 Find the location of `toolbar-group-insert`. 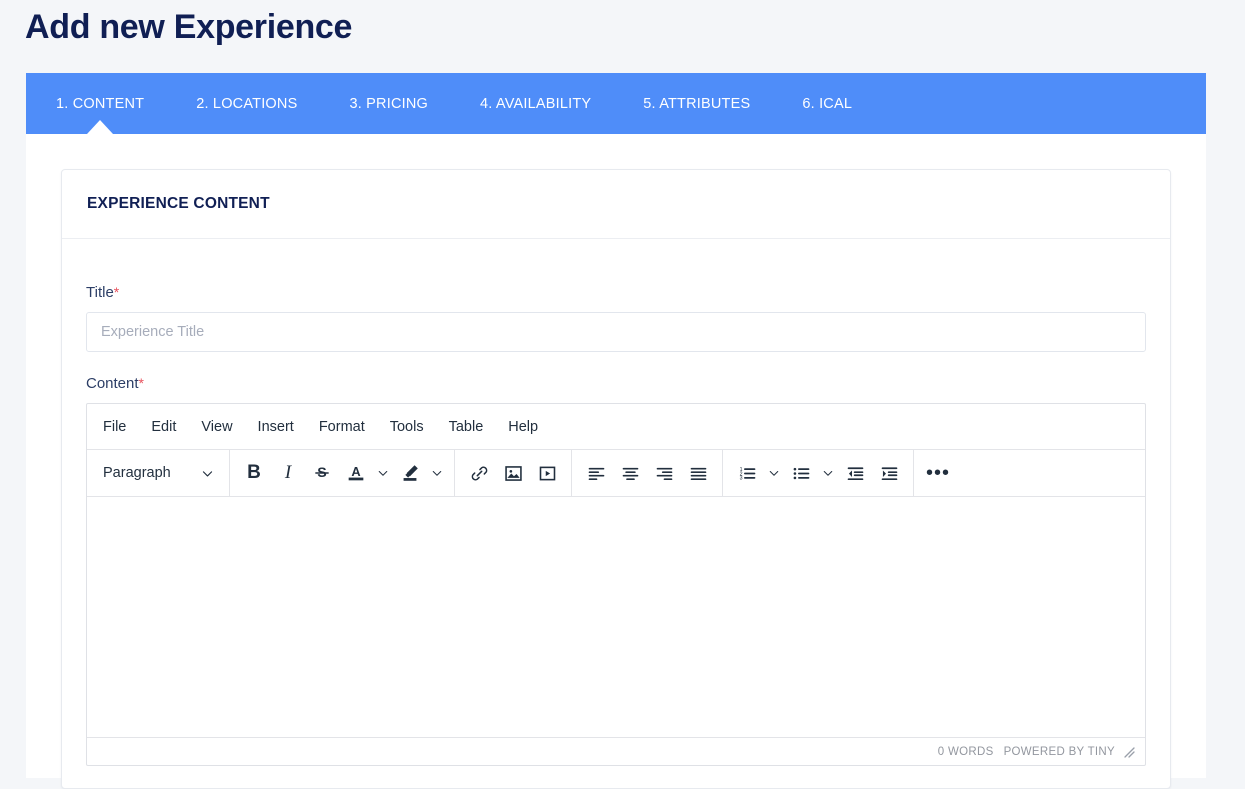

toolbar-group-insert is located at coordinates (513, 473).